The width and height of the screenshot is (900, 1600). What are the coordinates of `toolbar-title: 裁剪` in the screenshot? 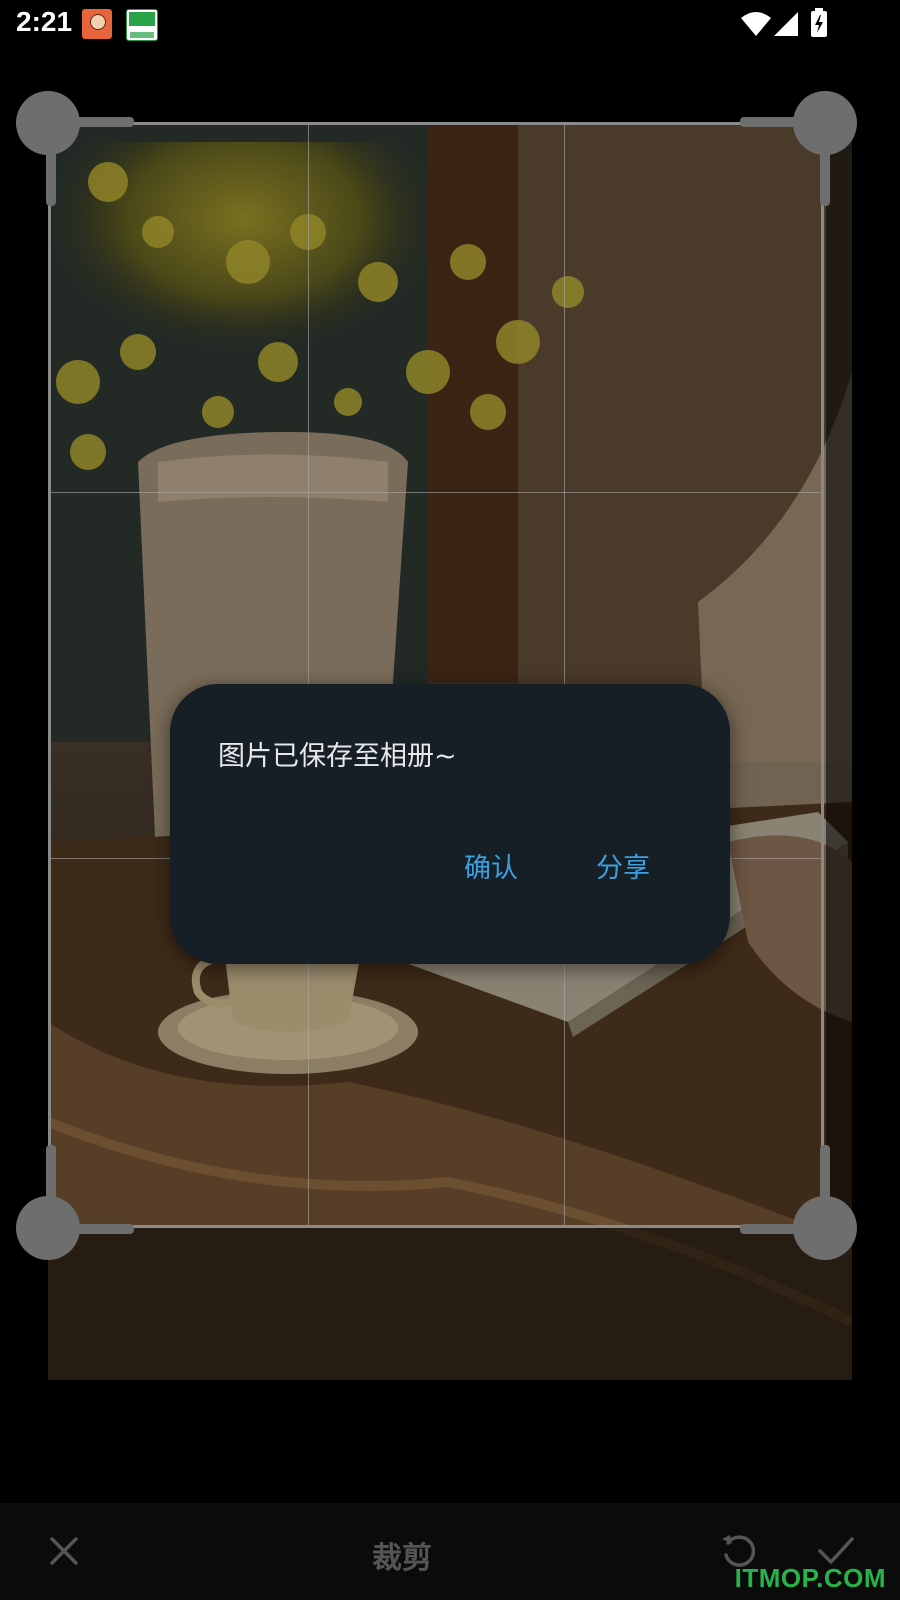 It's located at (402, 1558).